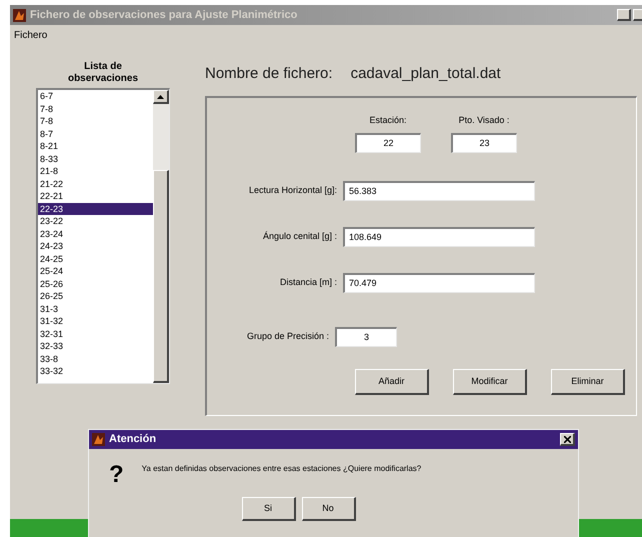 This screenshot has height=537, width=642. Describe the element at coordinates (439, 191) in the screenshot. I see `input-field: 56.383` at that location.